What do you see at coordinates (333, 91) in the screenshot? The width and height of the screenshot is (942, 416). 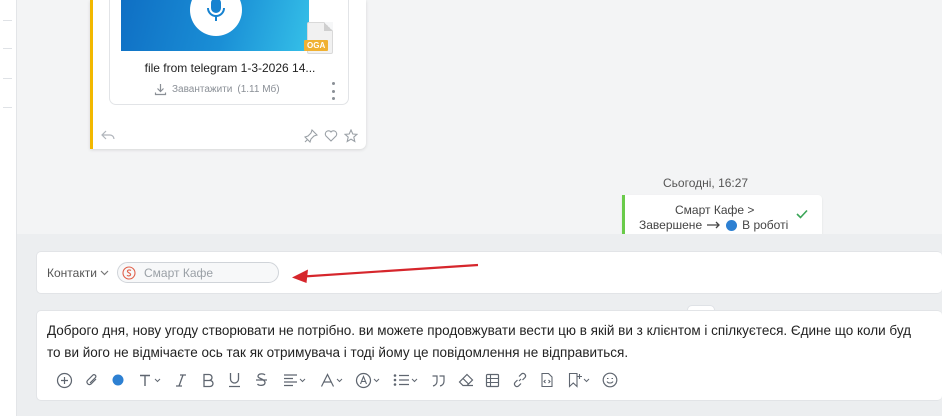 I see `file-more-menu-icon` at bounding box center [333, 91].